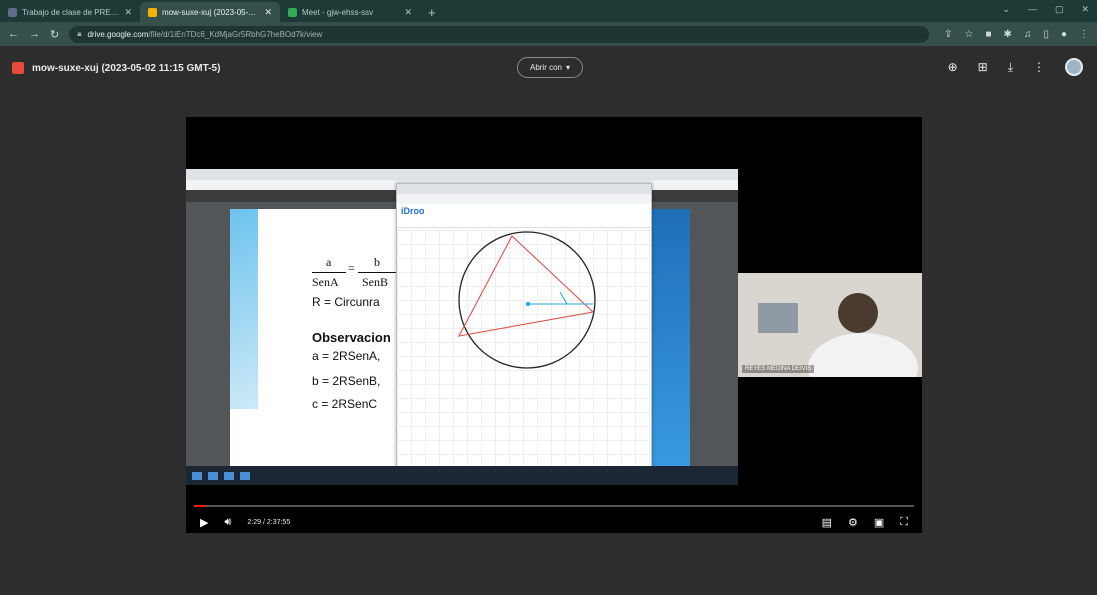 This screenshot has height=595, width=1097. What do you see at coordinates (528, 304) in the screenshot?
I see `center-point` at bounding box center [528, 304].